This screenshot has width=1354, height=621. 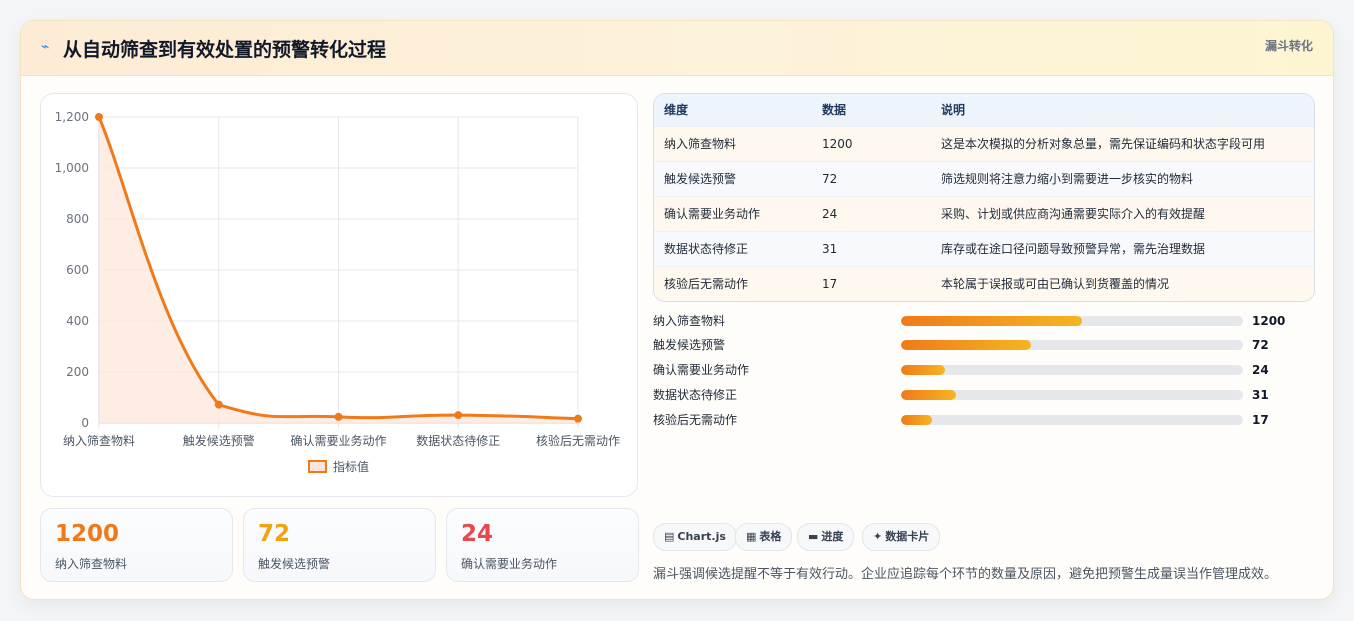 What do you see at coordinates (953, 110) in the screenshot?
I see `table-header-cell: 说明` at bounding box center [953, 110].